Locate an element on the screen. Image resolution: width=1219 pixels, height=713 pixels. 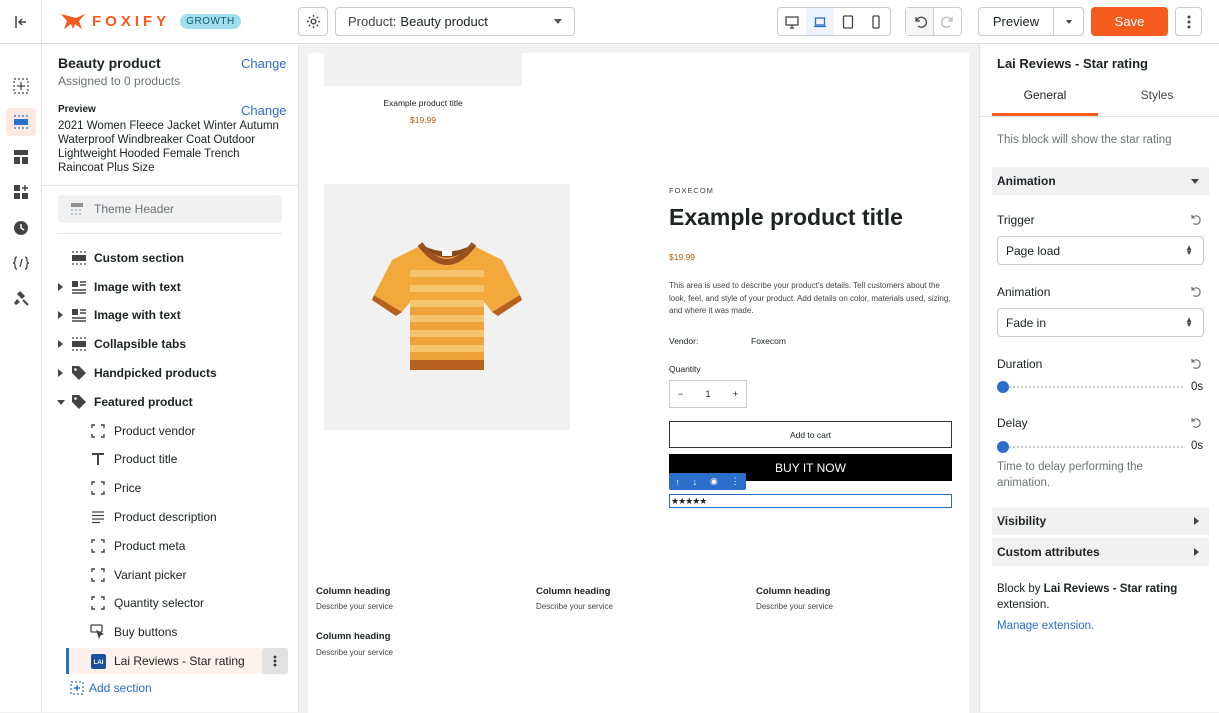
rail-history is located at coordinates (21, 228).